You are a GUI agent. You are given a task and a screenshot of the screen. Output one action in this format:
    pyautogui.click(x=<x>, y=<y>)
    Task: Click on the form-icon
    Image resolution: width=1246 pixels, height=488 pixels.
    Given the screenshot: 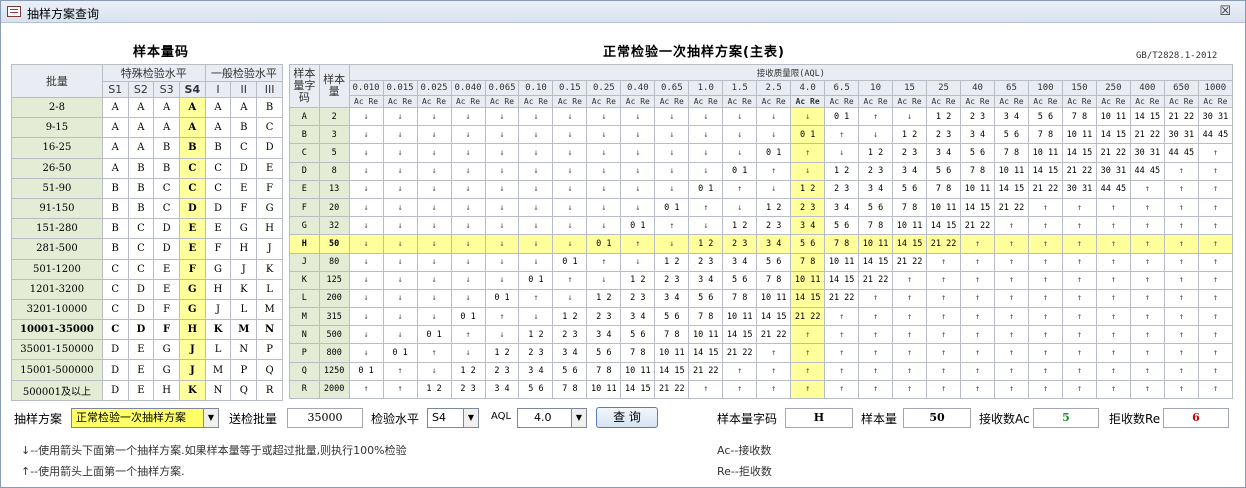 What is the action you would take?
    pyautogui.click(x=14, y=11)
    